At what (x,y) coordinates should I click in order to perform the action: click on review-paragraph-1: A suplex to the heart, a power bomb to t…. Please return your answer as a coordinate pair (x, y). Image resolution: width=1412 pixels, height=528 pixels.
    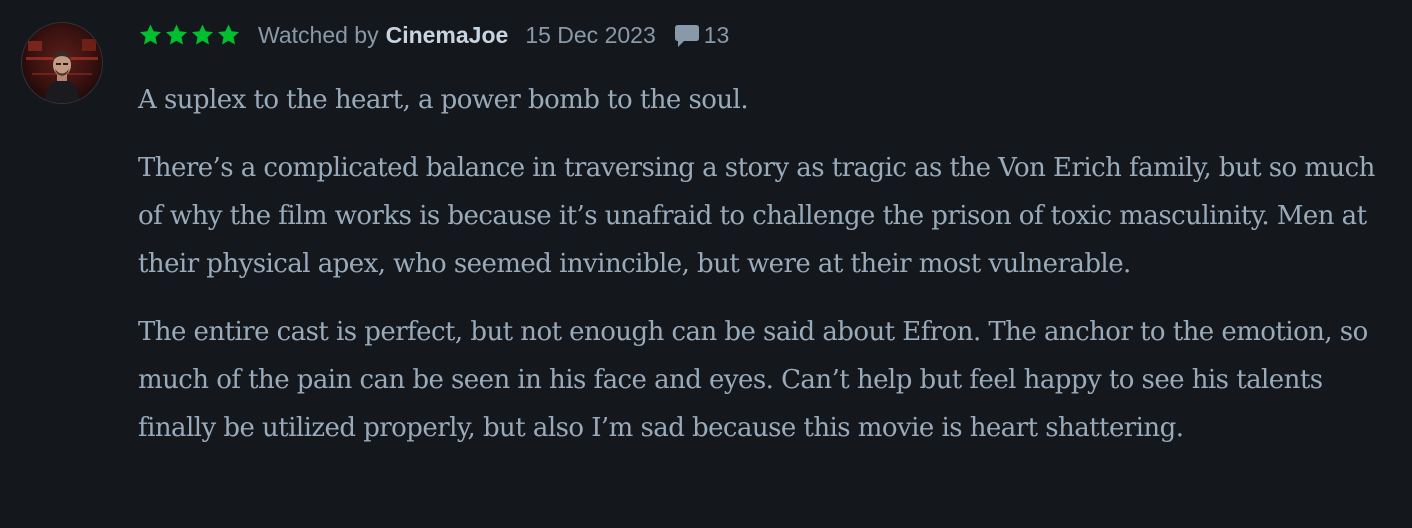
    Looking at the image, I should click on (443, 100).